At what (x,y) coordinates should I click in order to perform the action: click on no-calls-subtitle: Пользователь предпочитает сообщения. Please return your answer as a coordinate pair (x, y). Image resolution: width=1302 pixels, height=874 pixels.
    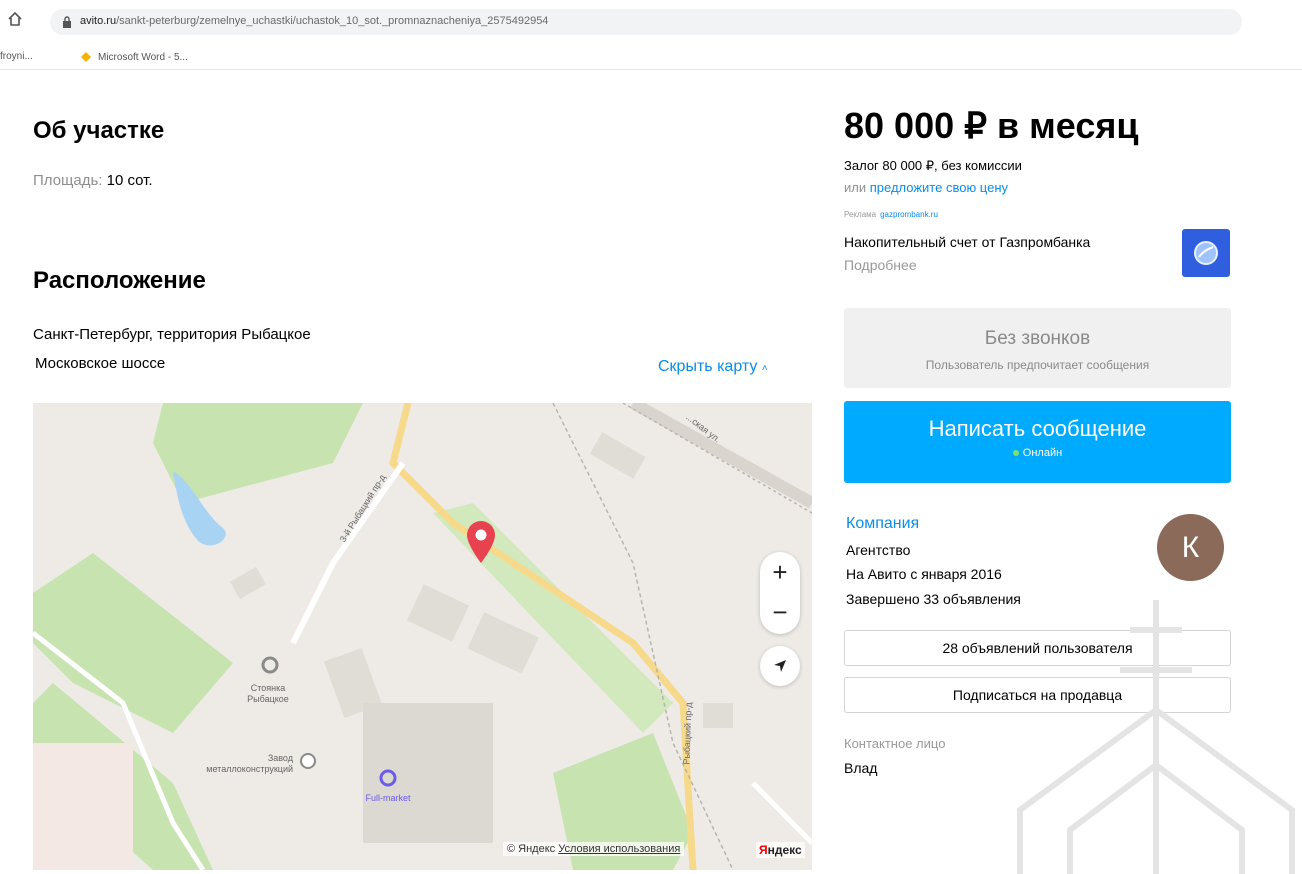
    Looking at the image, I should click on (1037, 365).